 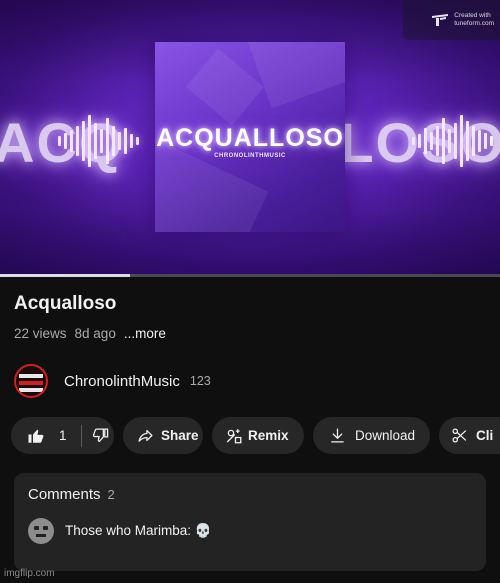 I want to click on cover-title: ACQUALLOSO, so click(x=250, y=138).